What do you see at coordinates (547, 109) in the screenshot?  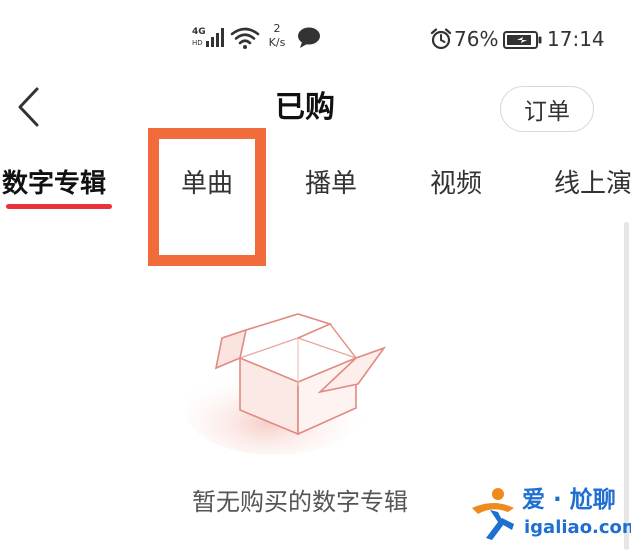 I see `orders-button: 订单` at bounding box center [547, 109].